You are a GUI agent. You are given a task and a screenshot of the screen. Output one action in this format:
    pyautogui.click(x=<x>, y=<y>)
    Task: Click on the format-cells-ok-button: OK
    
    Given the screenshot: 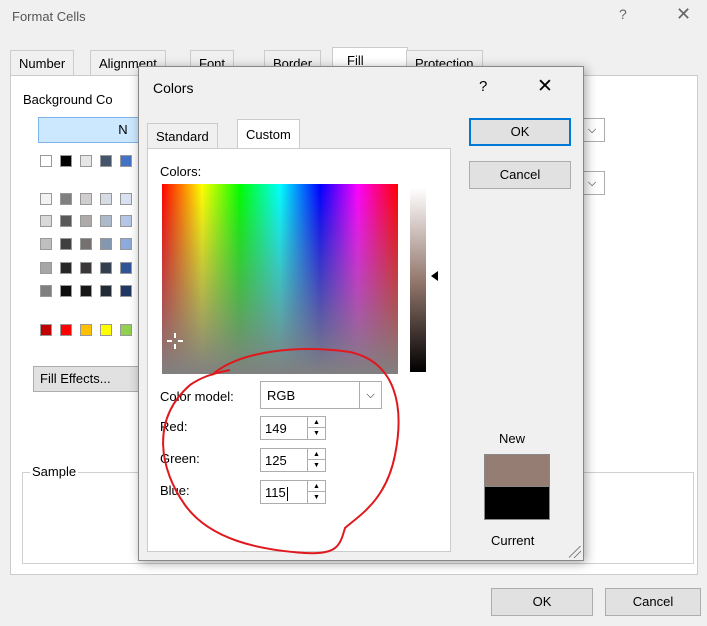 What is the action you would take?
    pyautogui.click(x=542, y=602)
    